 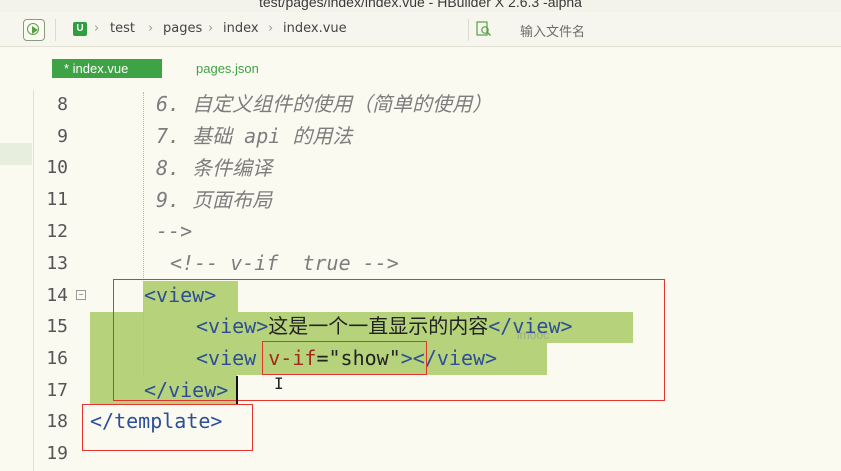 What do you see at coordinates (279, 383) in the screenshot?
I see `mouse-ibeam-icon: I` at bounding box center [279, 383].